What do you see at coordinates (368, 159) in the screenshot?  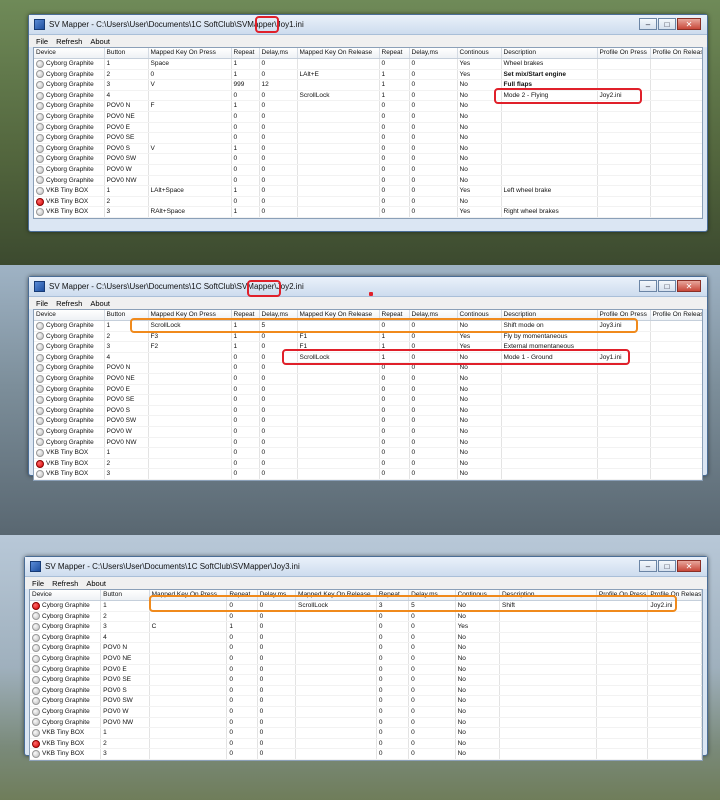 I see `table-row: Cyborg Graphite POV0 SW 0 0 0 0 No` at bounding box center [368, 159].